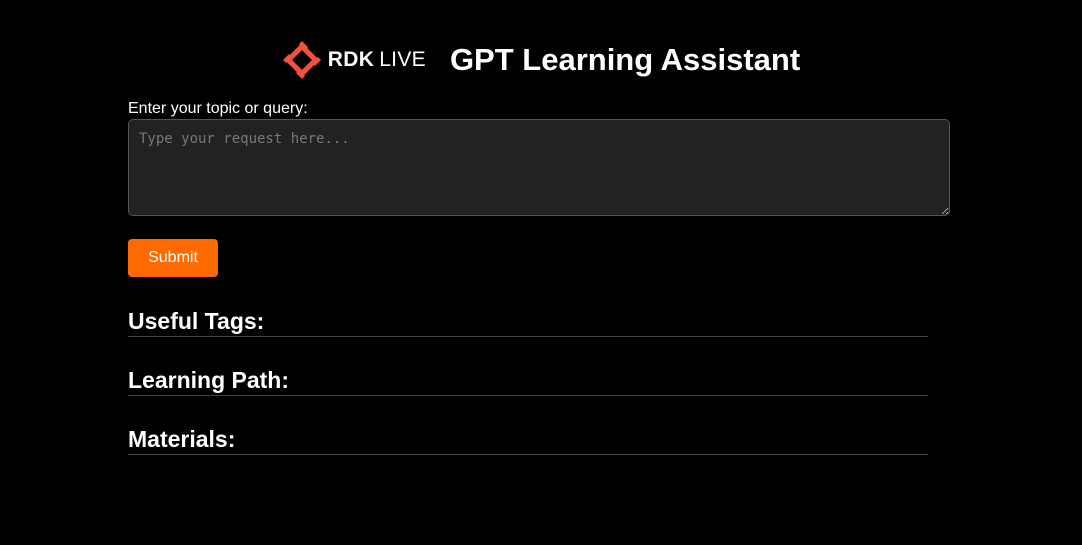 This screenshot has width=1082, height=545. What do you see at coordinates (377, 60) in the screenshot?
I see `logo-wordmark: RDK LIVE` at bounding box center [377, 60].